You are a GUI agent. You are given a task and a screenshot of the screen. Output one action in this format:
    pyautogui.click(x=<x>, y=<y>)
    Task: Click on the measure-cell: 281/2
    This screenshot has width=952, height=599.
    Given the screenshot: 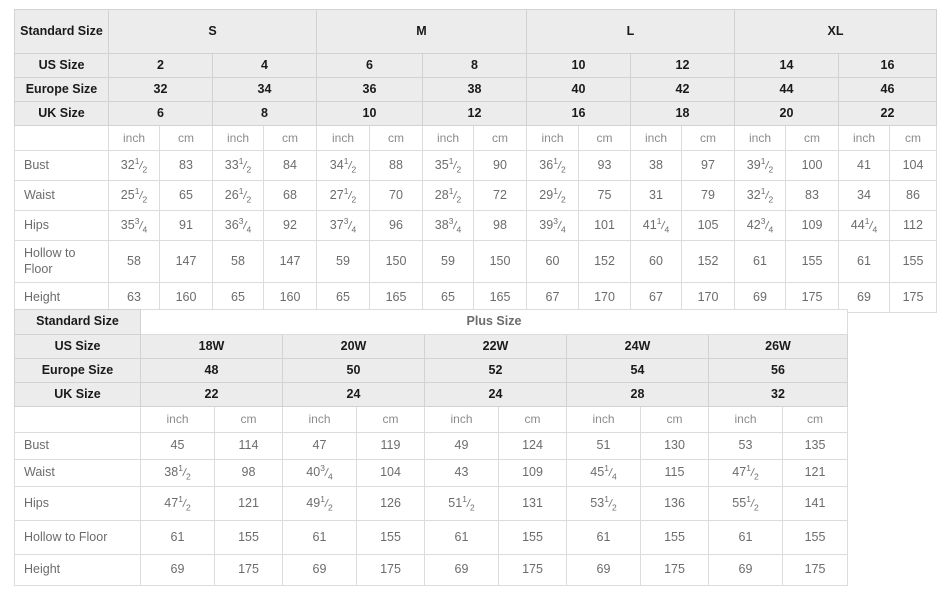 What is the action you would take?
    pyautogui.click(x=448, y=195)
    